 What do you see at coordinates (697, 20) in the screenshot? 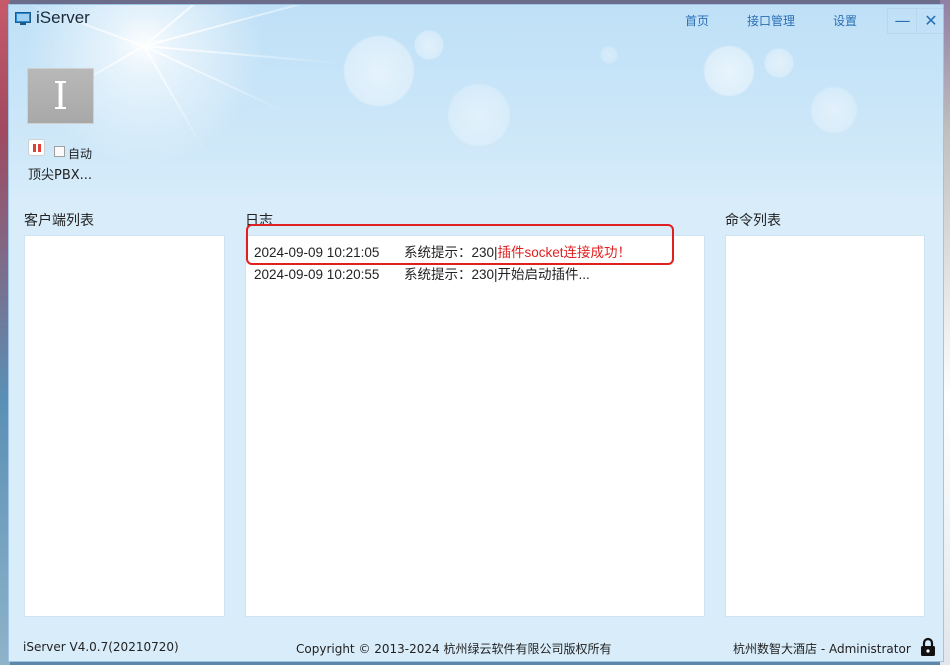
I see `nav-home: 首页` at bounding box center [697, 20].